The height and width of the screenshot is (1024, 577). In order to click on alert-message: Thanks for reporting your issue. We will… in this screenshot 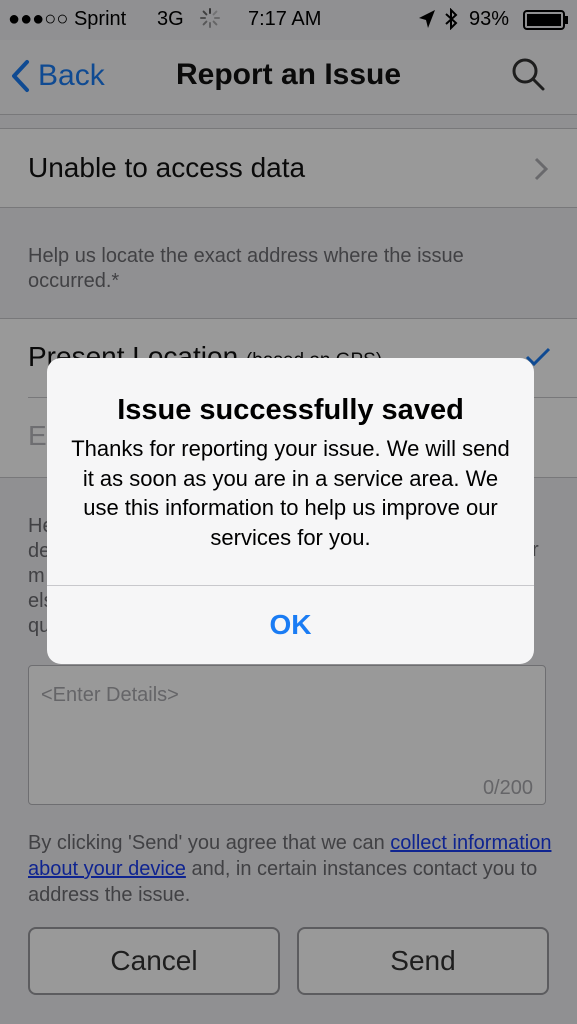, I will do `click(290, 493)`.